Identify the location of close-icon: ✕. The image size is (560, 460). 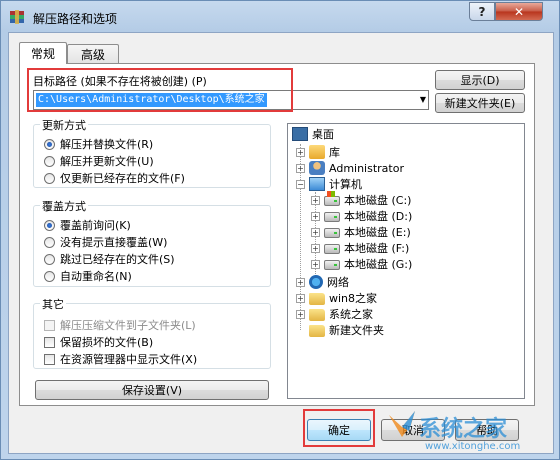
(519, 11).